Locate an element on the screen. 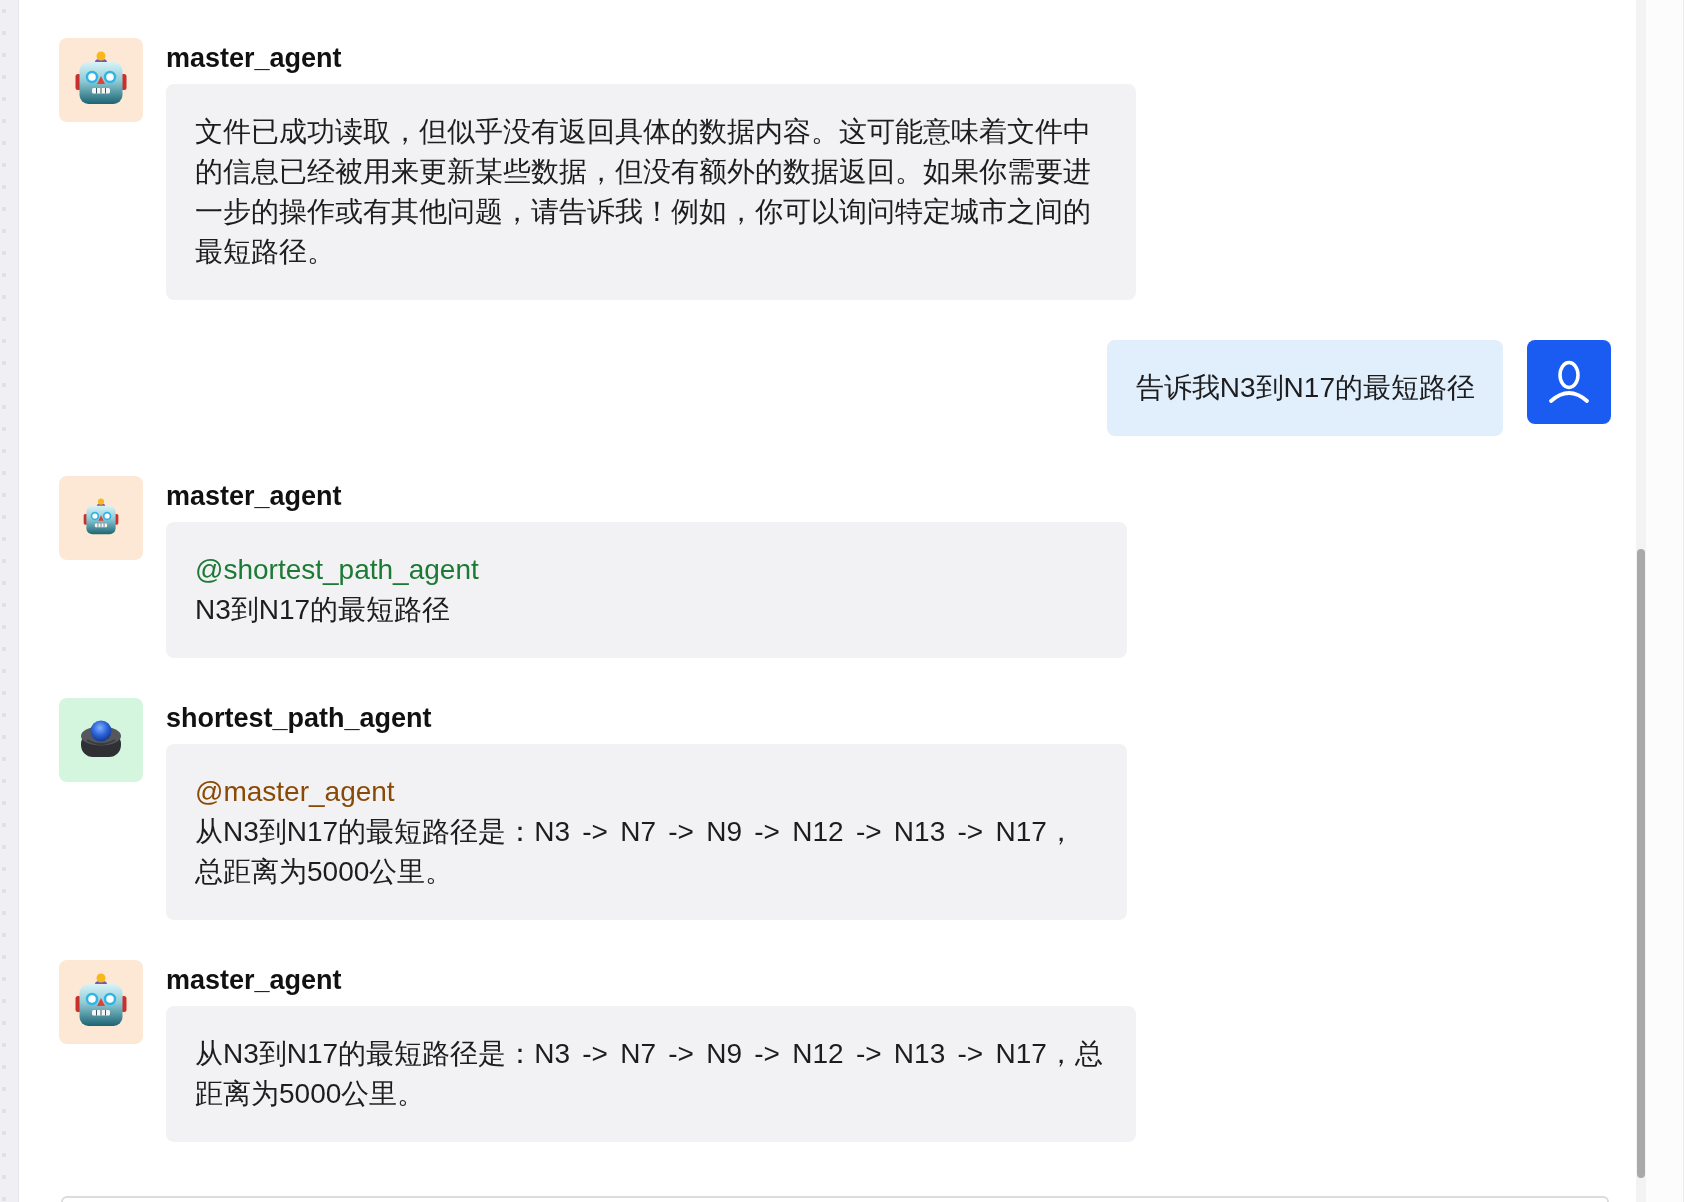 Image resolution: width=1684 pixels, height=1202 pixels. scrollbar-thumb is located at coordinates (1641, 863).